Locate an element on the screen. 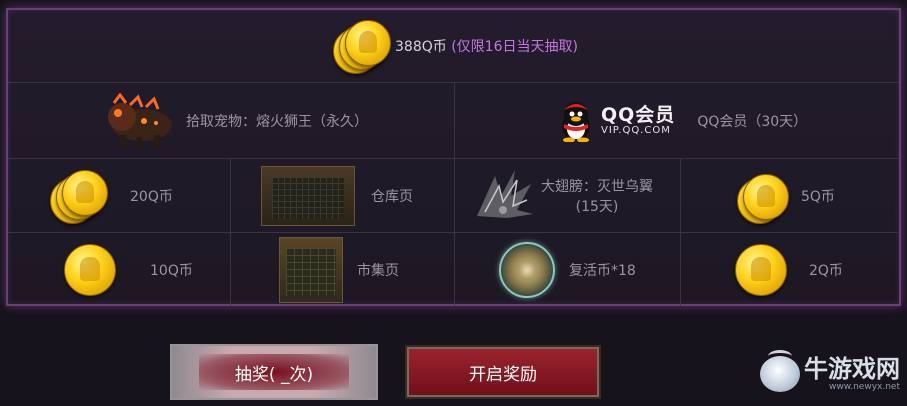  reward-label: 10Q币 is located at coordinates (171, 270).